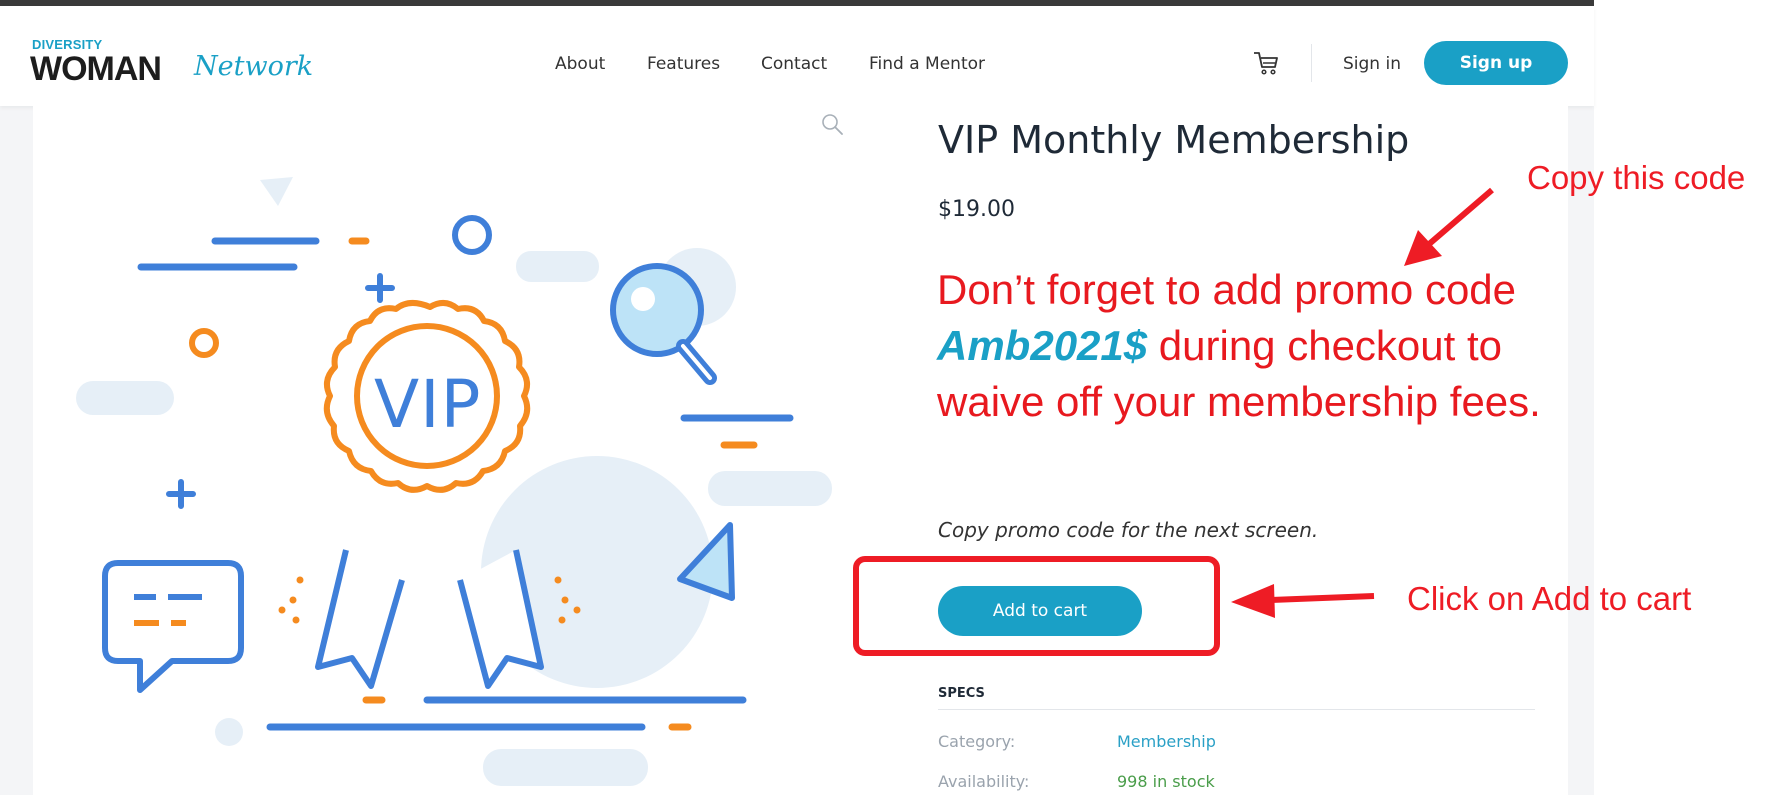 The width and height of the screenshot is (1785, 795). Describe the element at coordinates (1372, 64) in the screenshot. I see `sign-in-link: Sign in` at that location.